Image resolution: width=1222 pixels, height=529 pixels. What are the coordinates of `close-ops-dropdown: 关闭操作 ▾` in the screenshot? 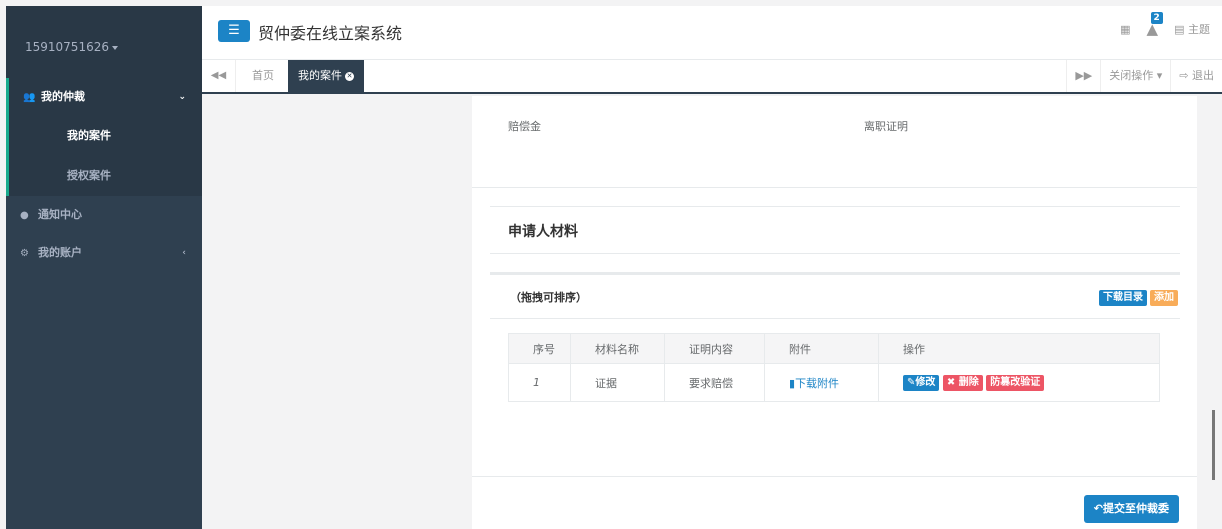 It's located at (1135, 76).